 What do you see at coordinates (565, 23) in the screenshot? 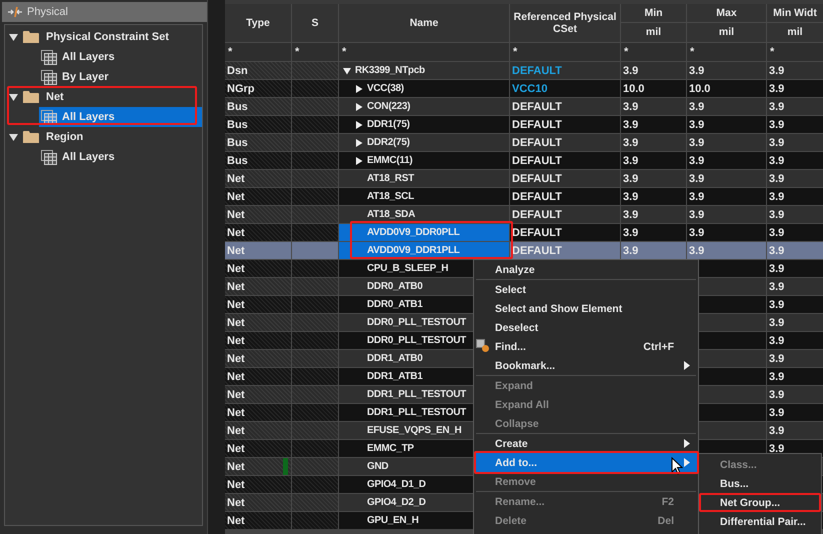
I see `column-header: Referenced Physical CSet` at bounding box center [565, 23].